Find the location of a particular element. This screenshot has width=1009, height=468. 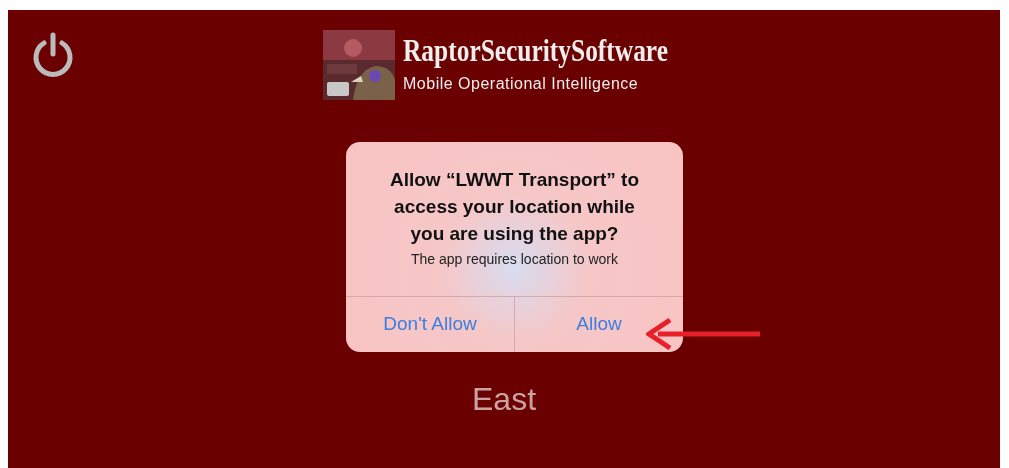

dialog-message: The app requires location to work is located at coordinates (514, 259).